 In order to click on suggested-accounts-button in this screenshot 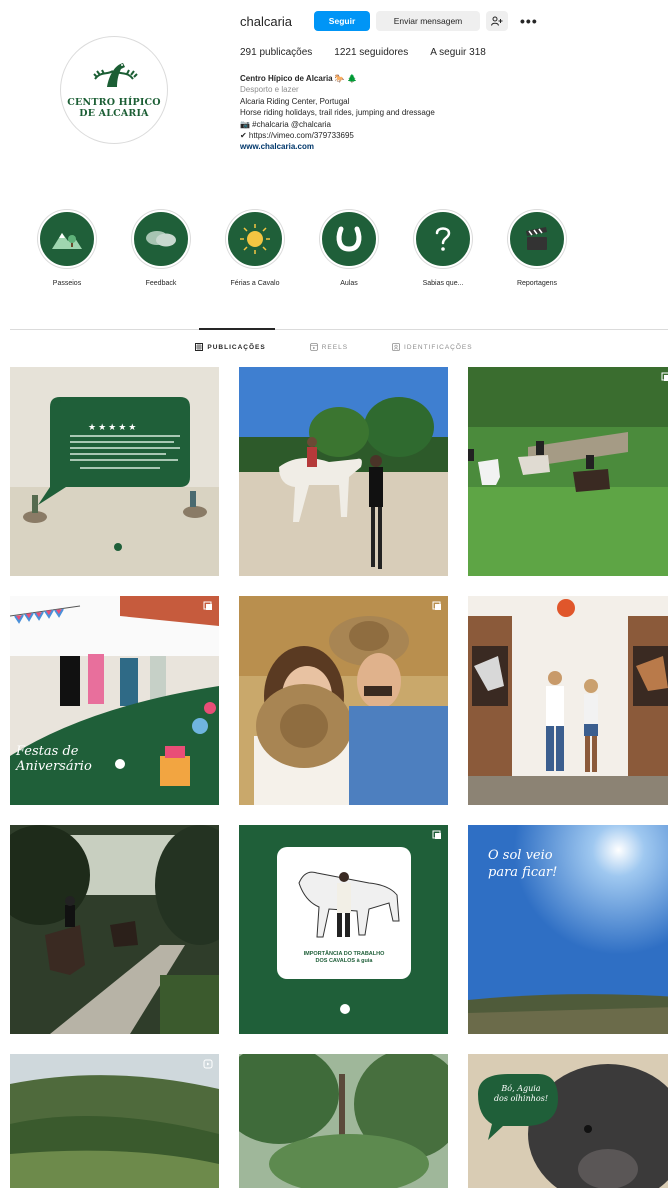, I will do `click(497, 21)`.